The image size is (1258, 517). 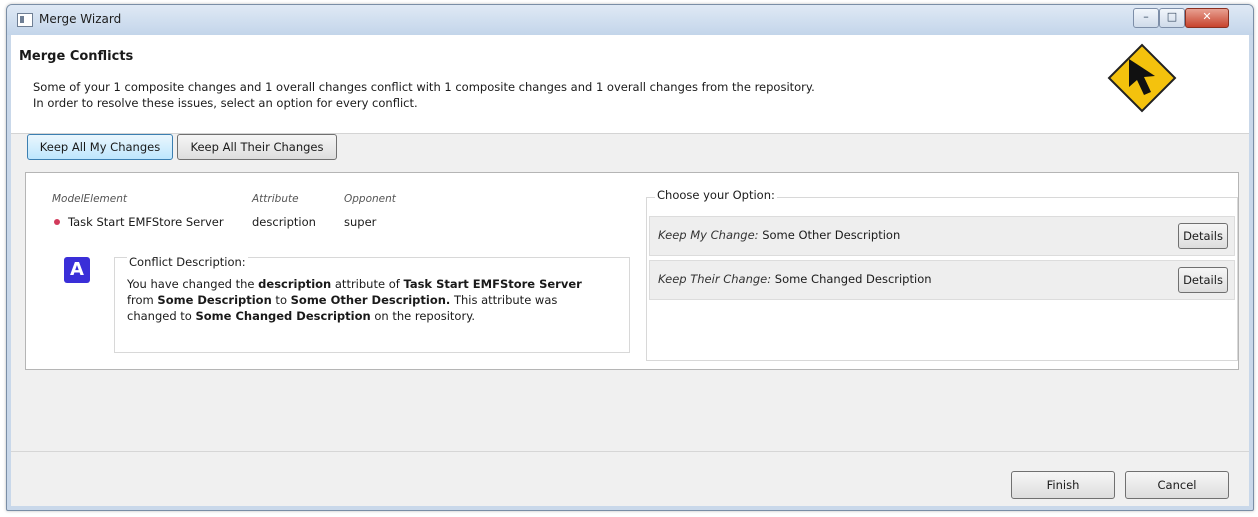 I want to click on option-keep-my-change-text: Keep My Change: Some Other Description, so click(x=779, y=235).